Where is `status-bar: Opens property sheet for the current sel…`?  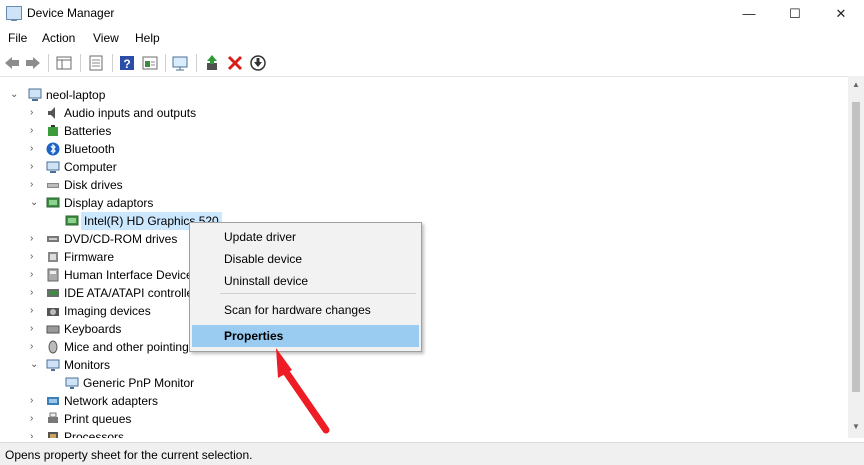 status-bar: Opens property sheet for the current sel… is located at coordinates (432, 453).